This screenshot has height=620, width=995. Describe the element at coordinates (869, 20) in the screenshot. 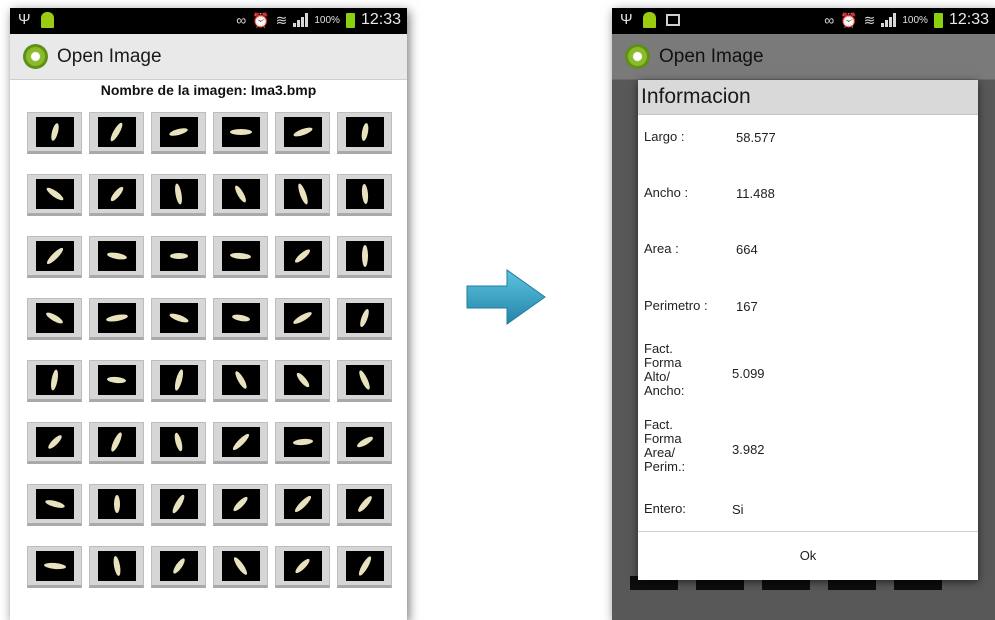

I see `wifi-icon: ≋` at that location.